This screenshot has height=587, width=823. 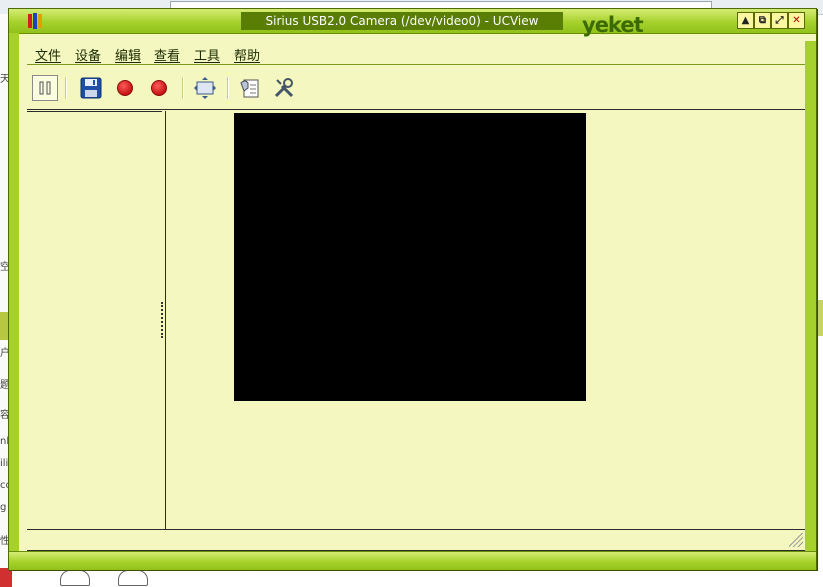 I want to click on fit-window-button, so click(x=205, y=88).